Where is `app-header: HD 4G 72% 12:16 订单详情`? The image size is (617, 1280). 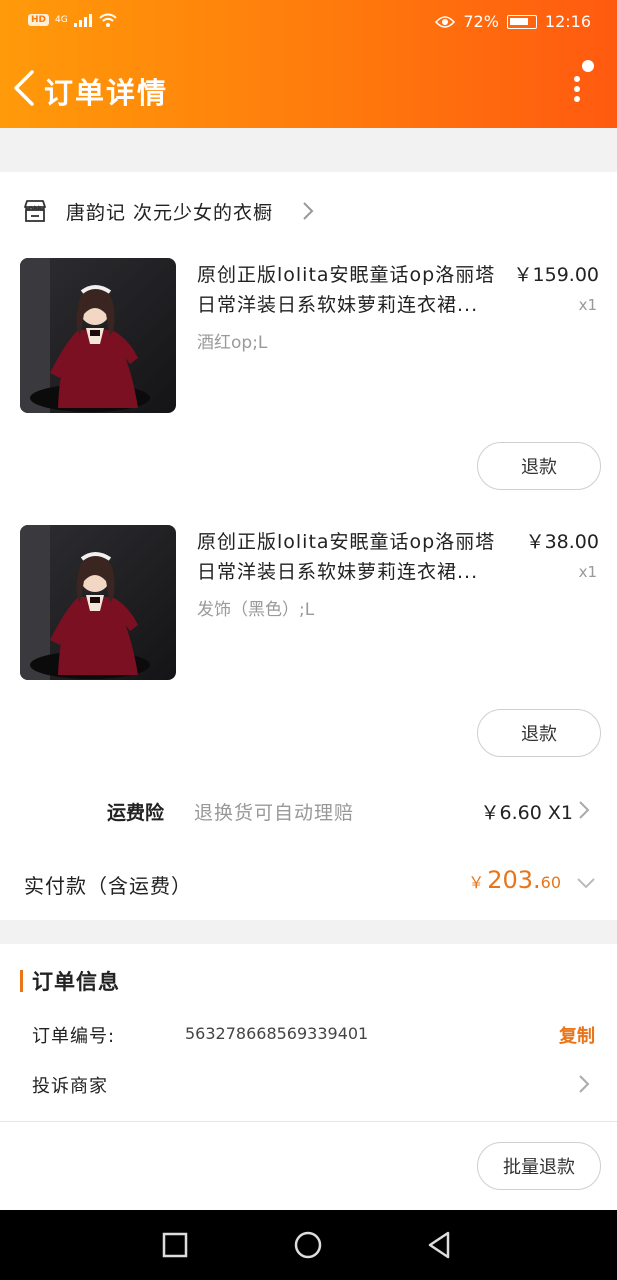 app-header: HD 4G 72% 12:16 订单详情 is located at coordinates (308, 64).